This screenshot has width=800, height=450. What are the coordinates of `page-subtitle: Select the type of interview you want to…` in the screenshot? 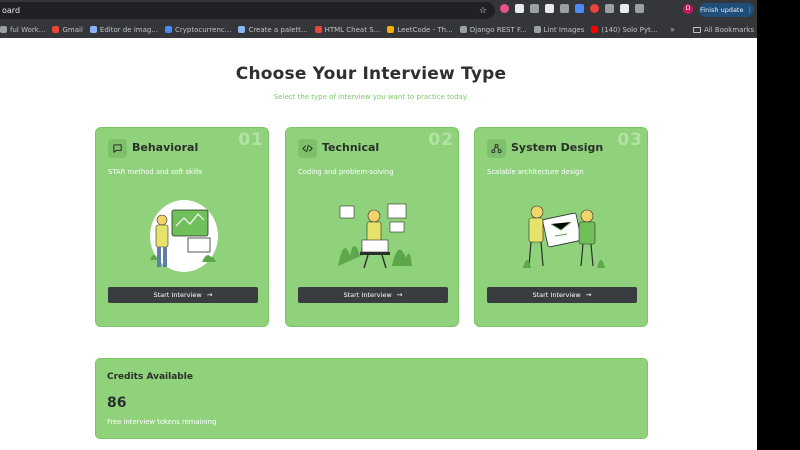 It's located at (371, 97).